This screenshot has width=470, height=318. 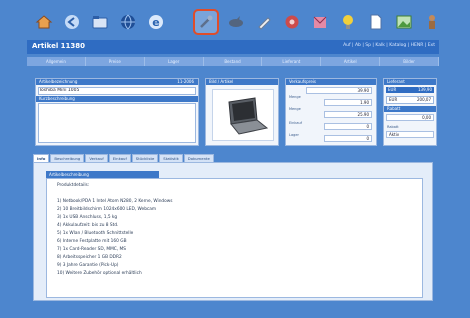 What do you see at coordinates (128, 22) in the screenshot?
I see `globe-icon` at bounding box center [128, 22].